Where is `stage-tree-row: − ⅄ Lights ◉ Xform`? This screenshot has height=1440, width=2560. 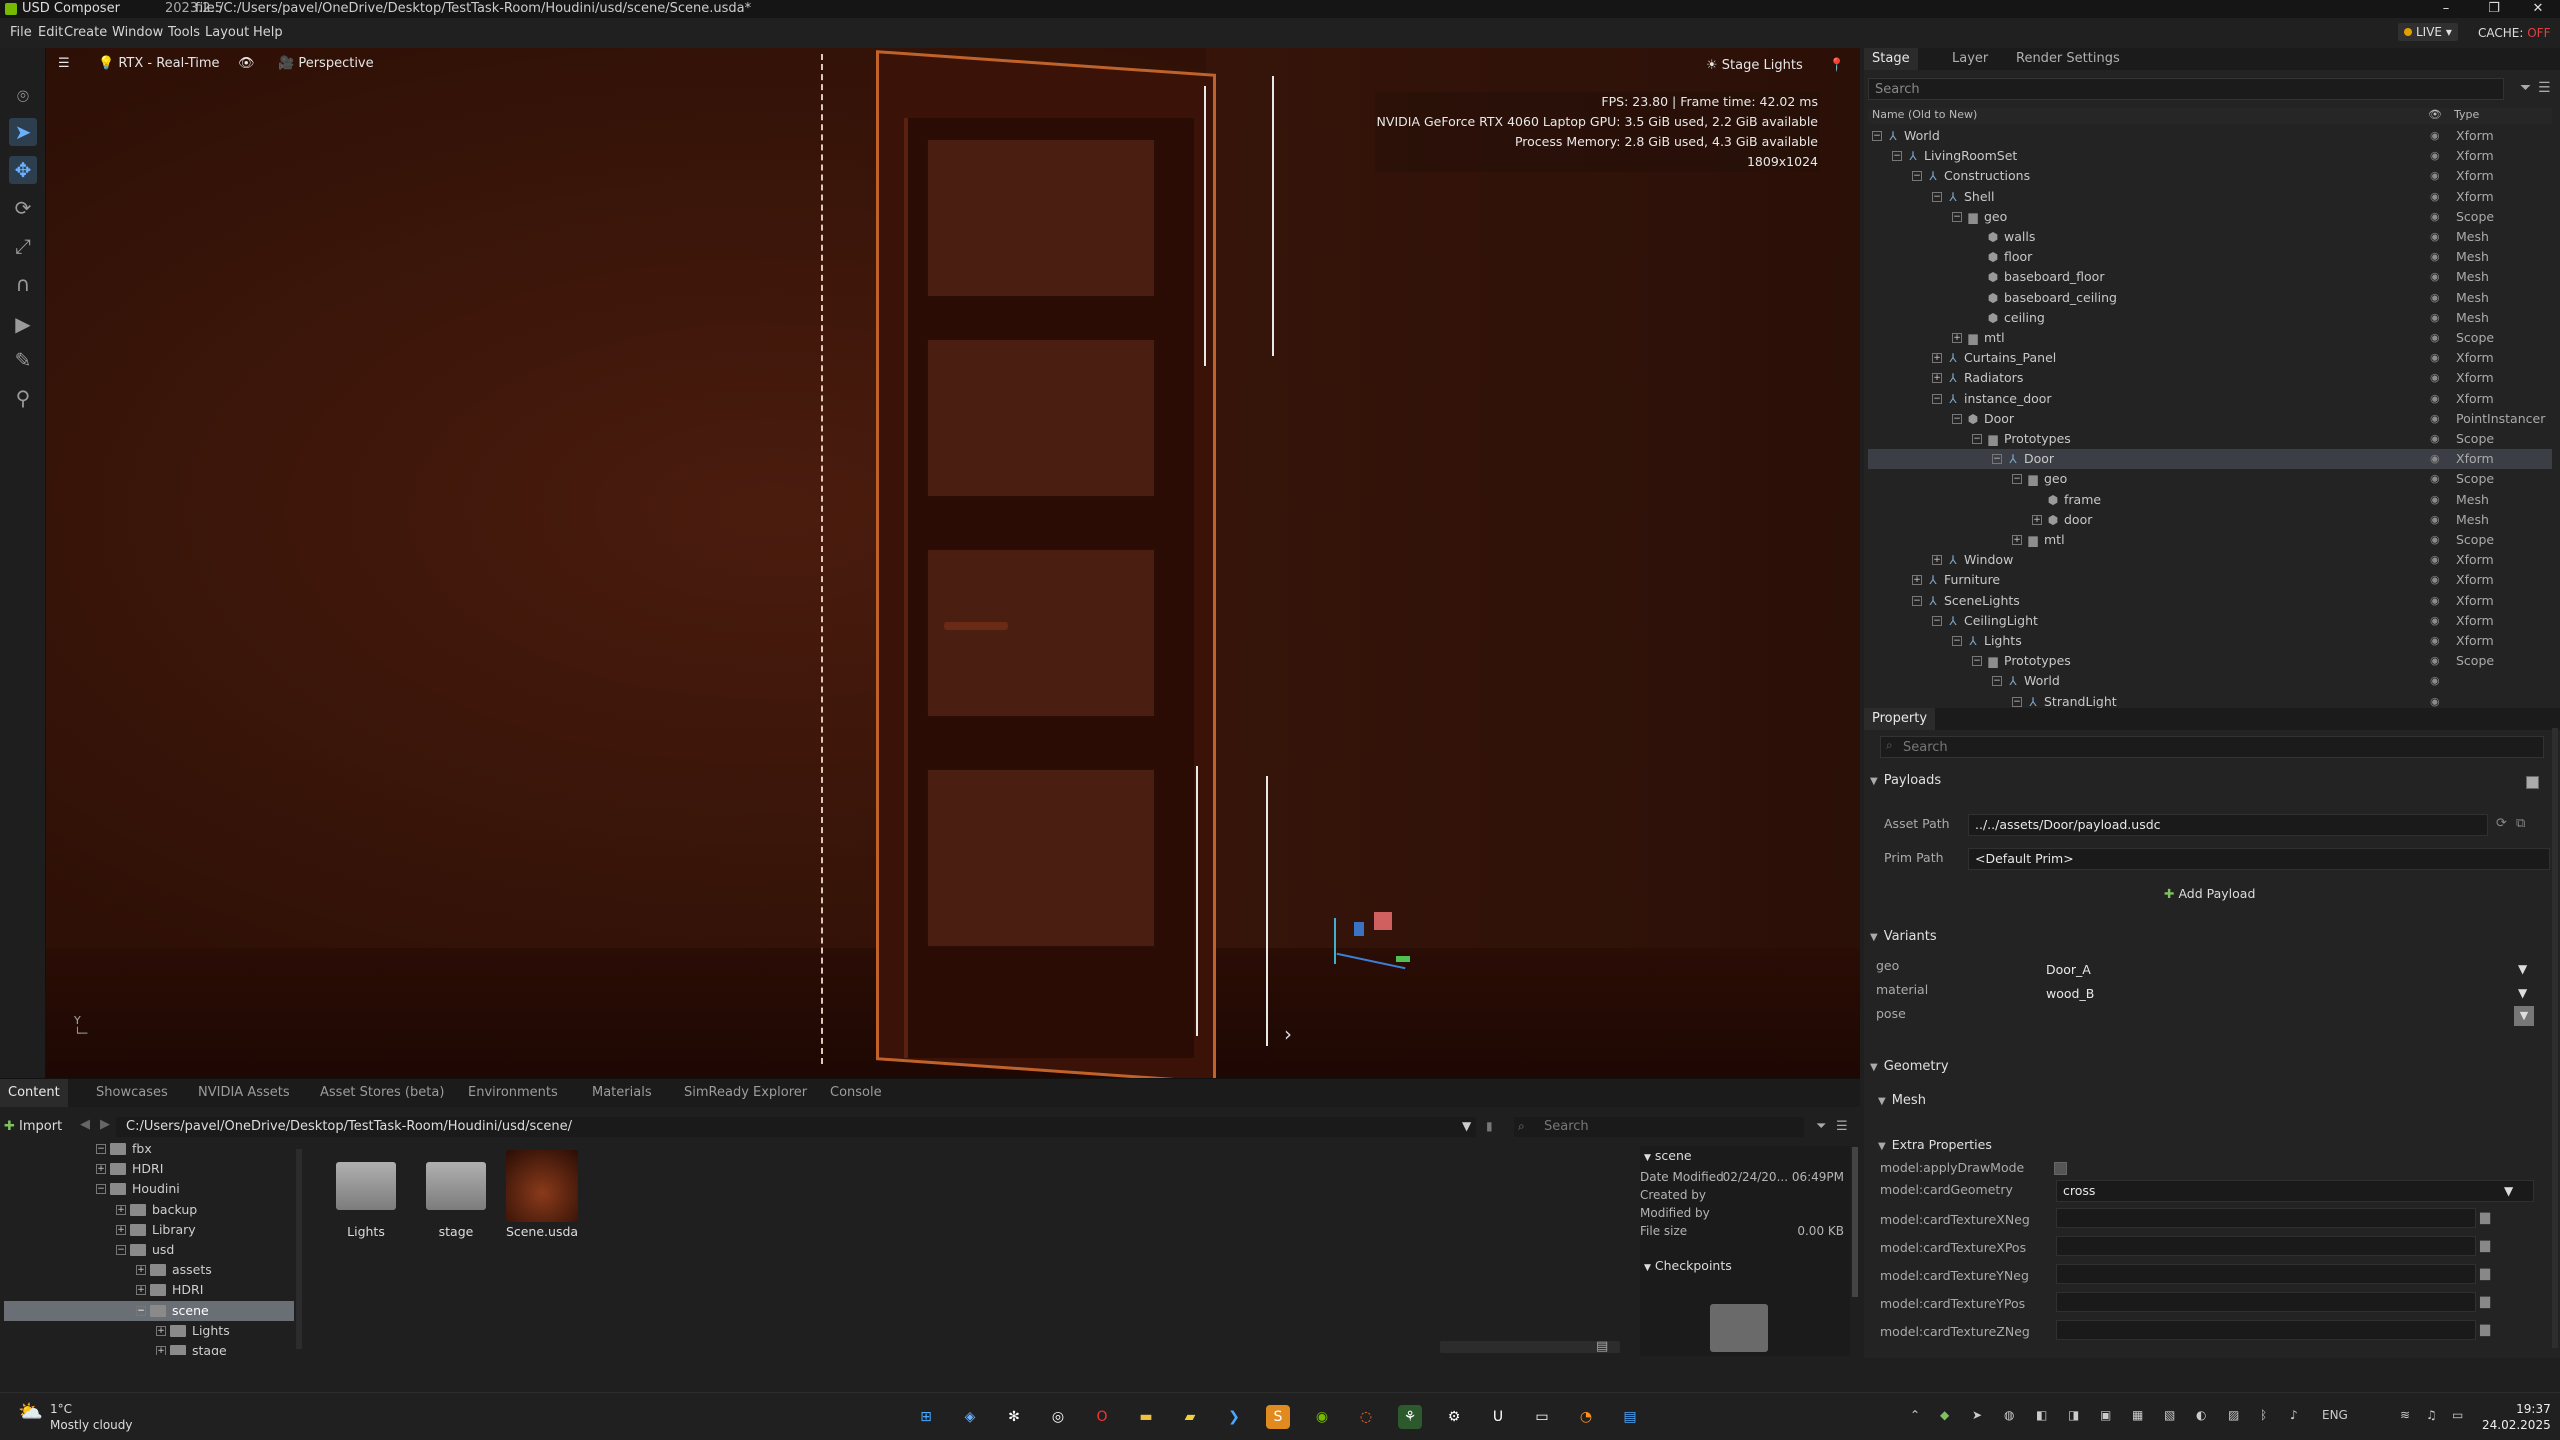
stage-tree-row: − ⅄ Lights ◉ Xform is located at coordinates (2210, 641).